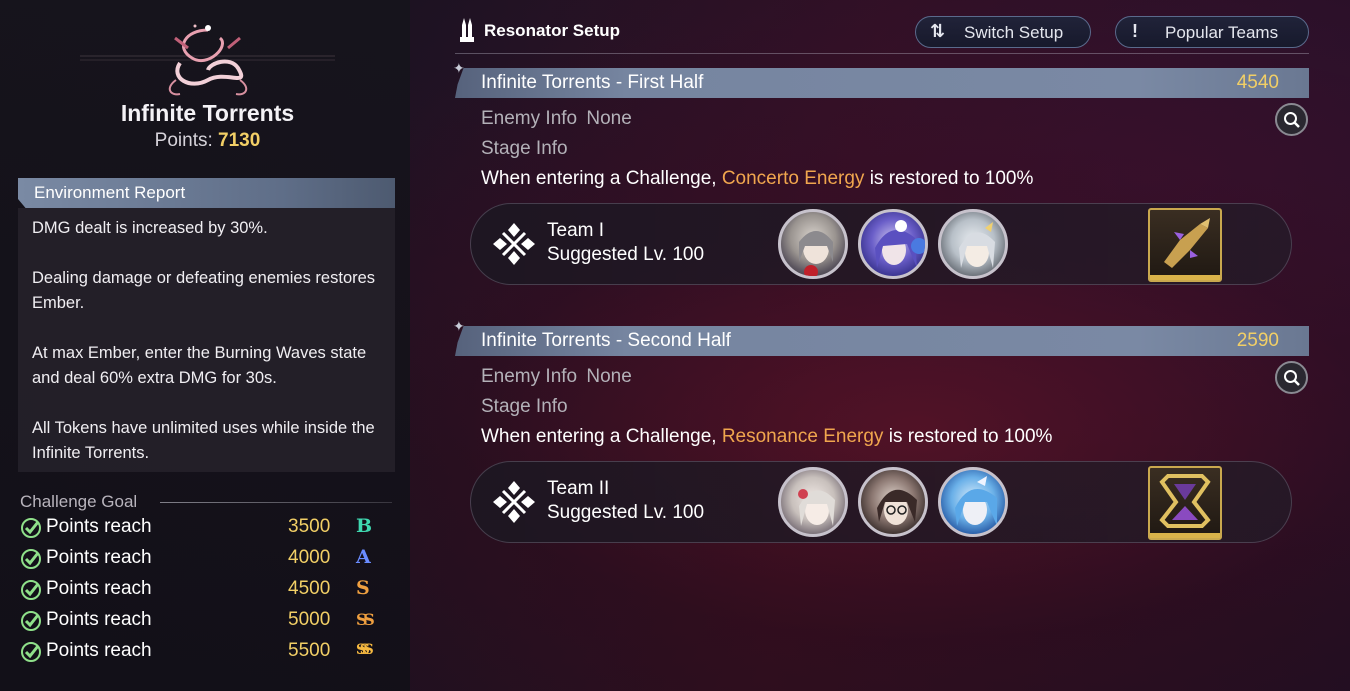  Describe the element at coordinates (309, 650) in the screenshot. I see `goal-value: 5500` at that location.